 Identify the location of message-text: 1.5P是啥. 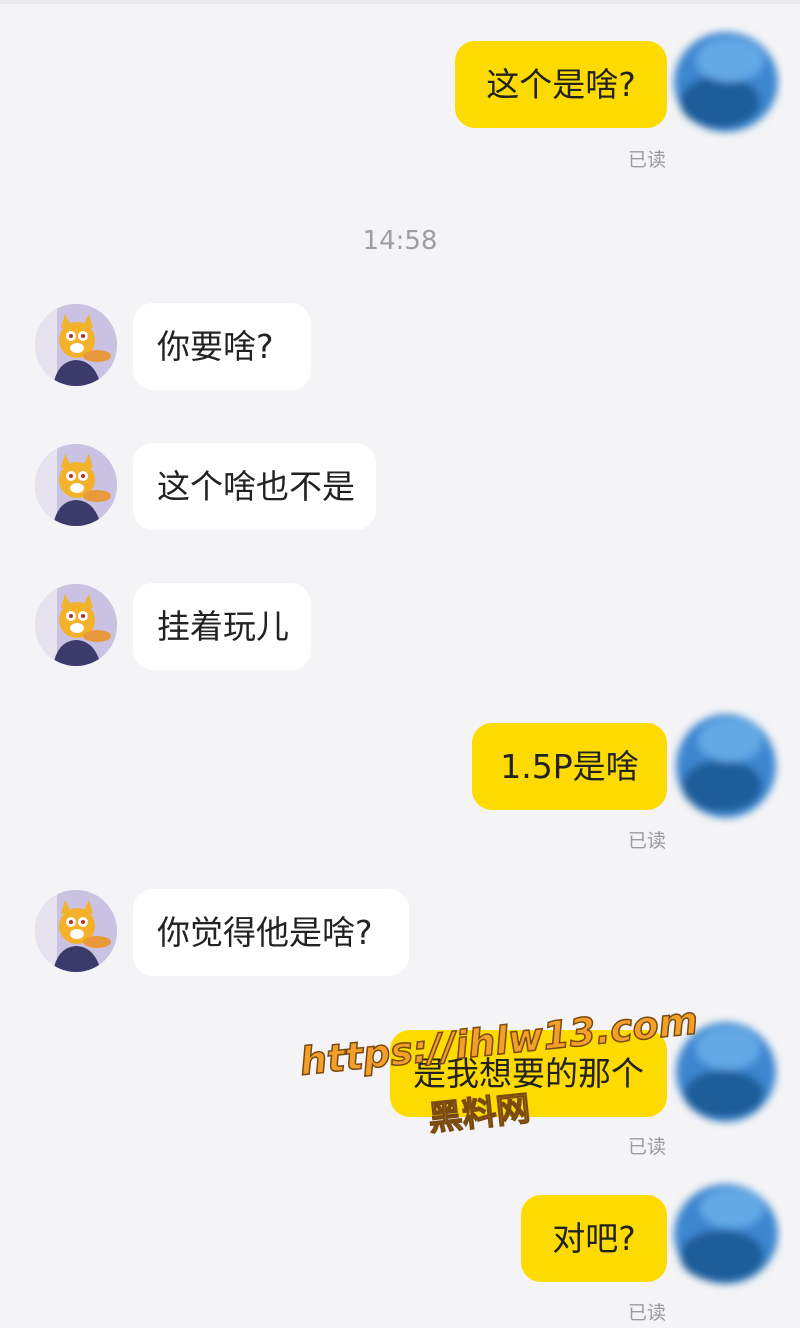
(569, 766).